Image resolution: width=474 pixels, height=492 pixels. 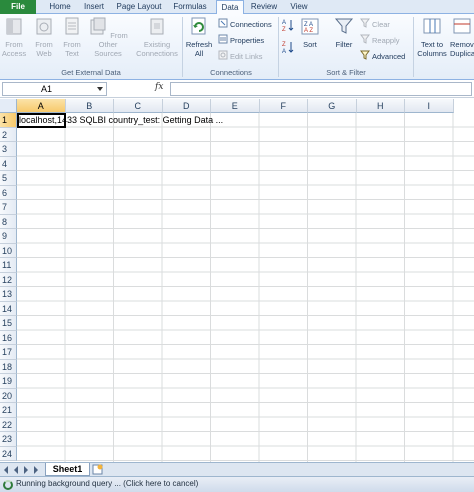 What do you see at coordinates (235, 106) in the screenshot?
I see `column-header-e: E` at bounding box center [235, 106].